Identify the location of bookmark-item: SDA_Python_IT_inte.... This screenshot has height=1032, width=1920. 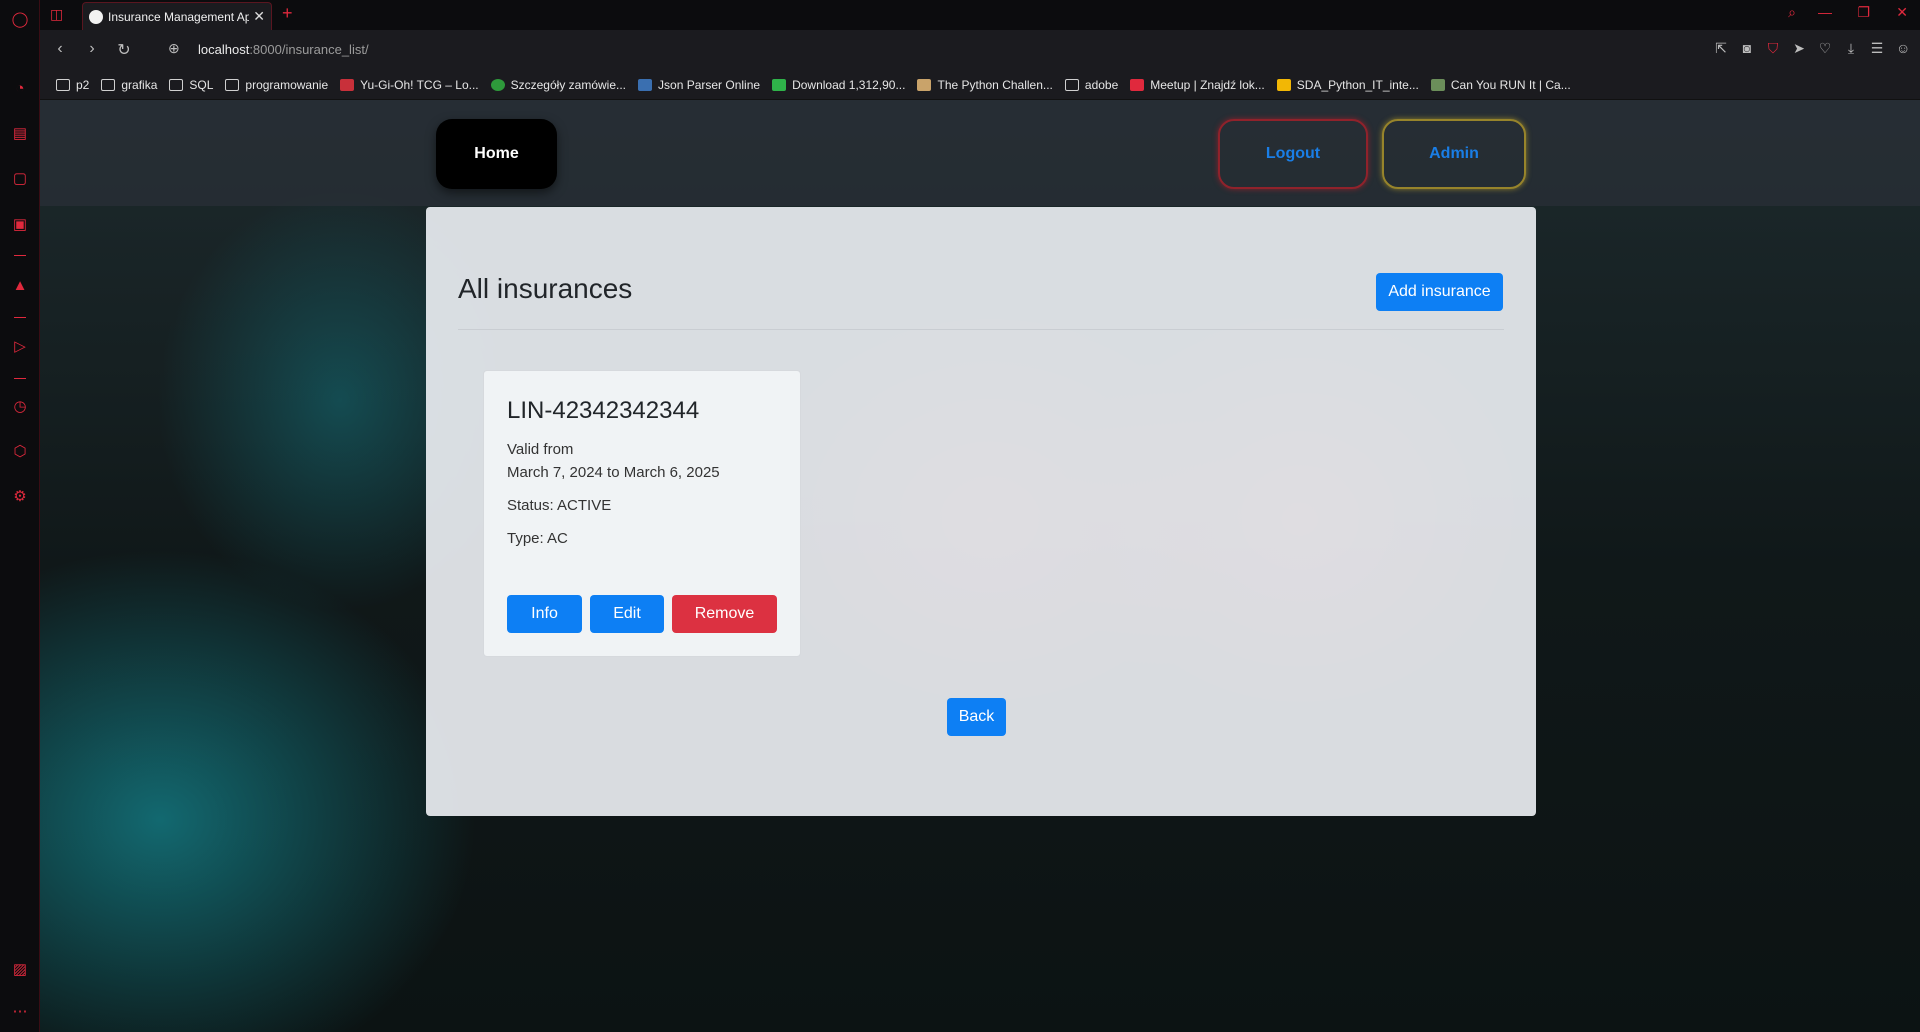
(1347, 85).